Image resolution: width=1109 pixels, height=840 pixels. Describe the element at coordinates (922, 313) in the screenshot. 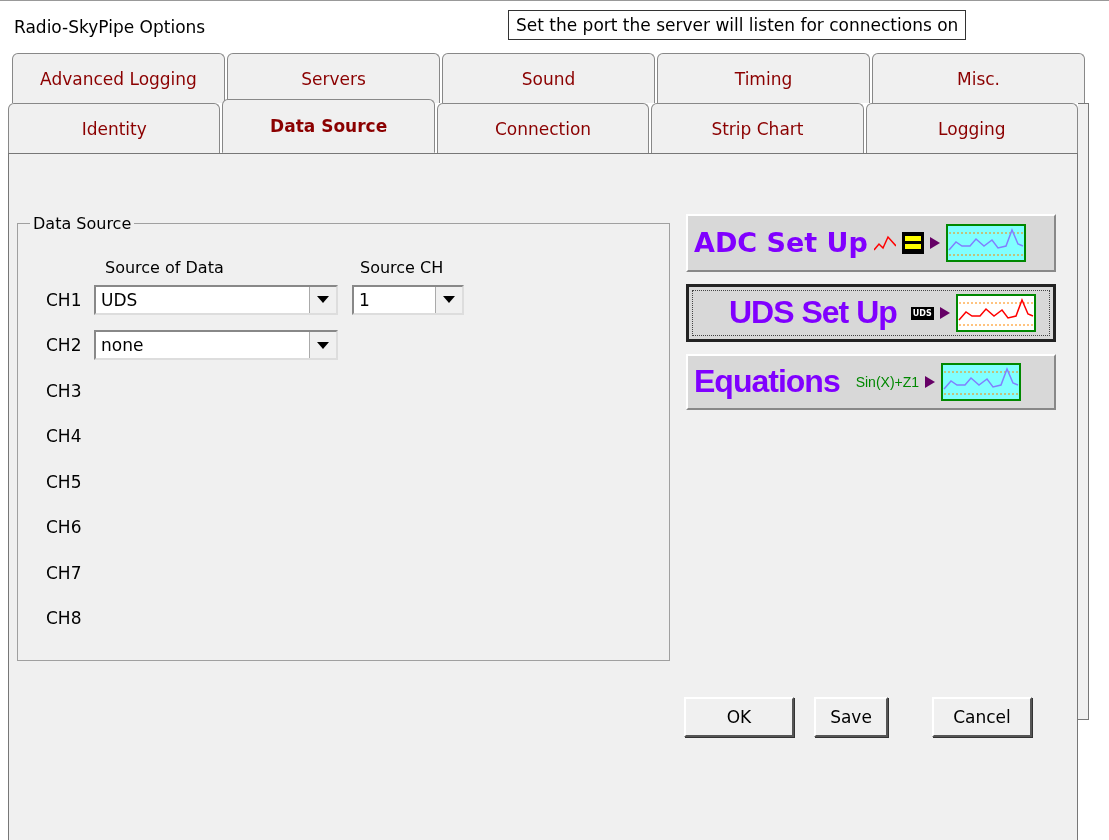

I see `chip-label: UDS` at that location.